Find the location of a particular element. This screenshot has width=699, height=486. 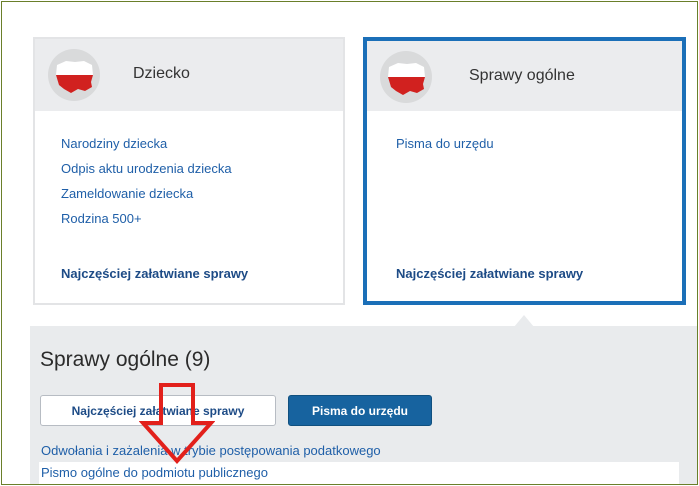

down-arrow-icon is located at coordinates (177, 423).